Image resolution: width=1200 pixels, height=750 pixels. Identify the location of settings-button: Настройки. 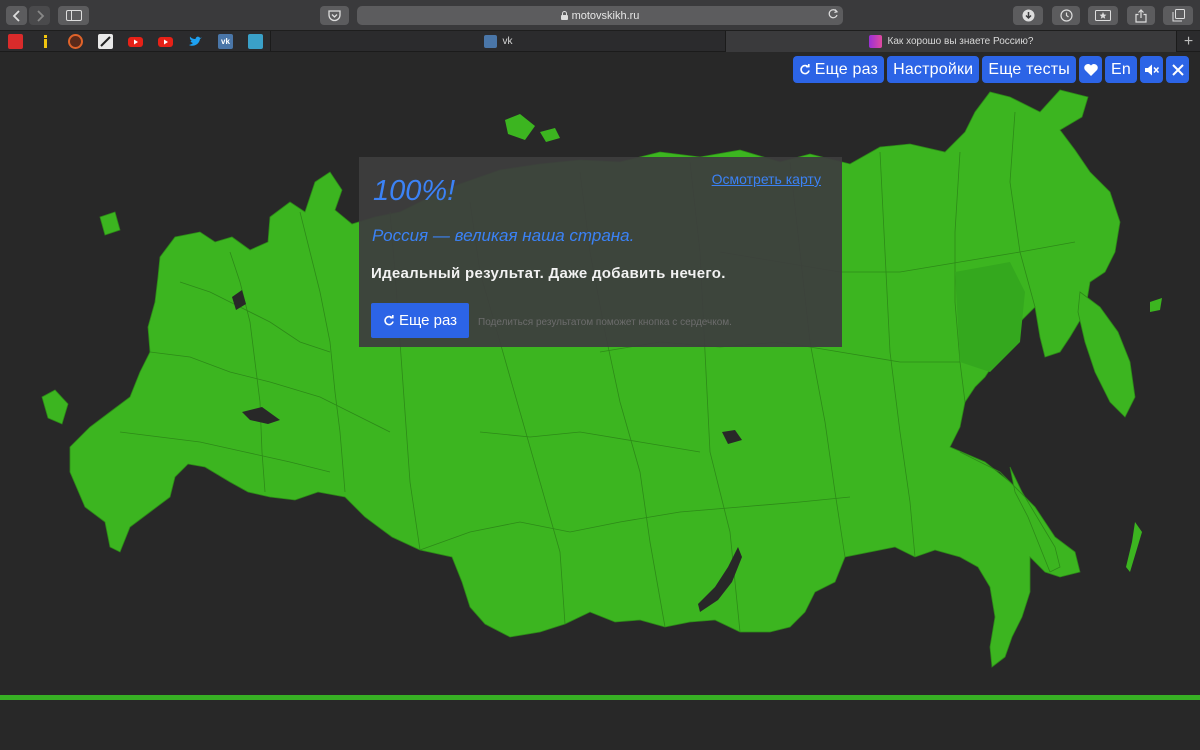
(933, 69).